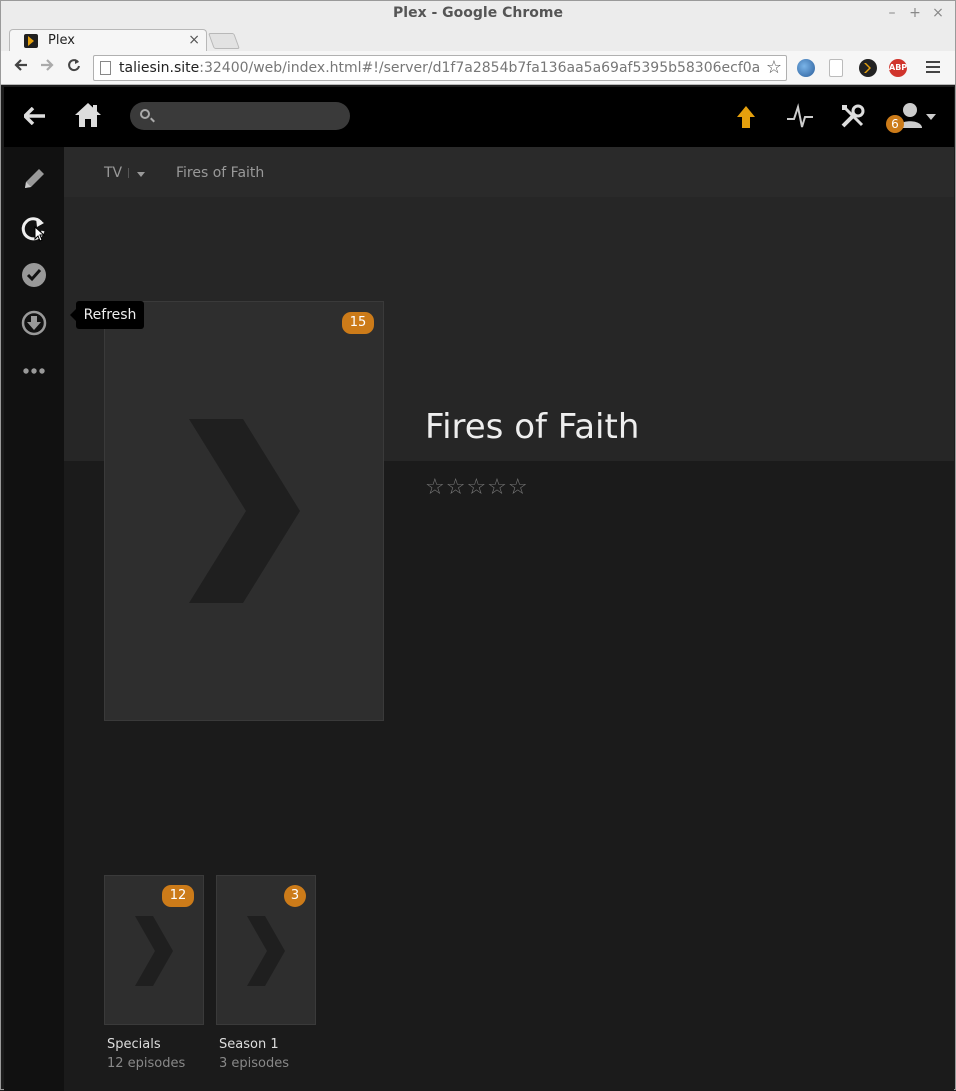 Image resolution: width=956 pixels, height=1091 pixels. What do you see at coordinates (250, 116) in the screenshot?
I see `search-input` at bounding box center [250, 116].